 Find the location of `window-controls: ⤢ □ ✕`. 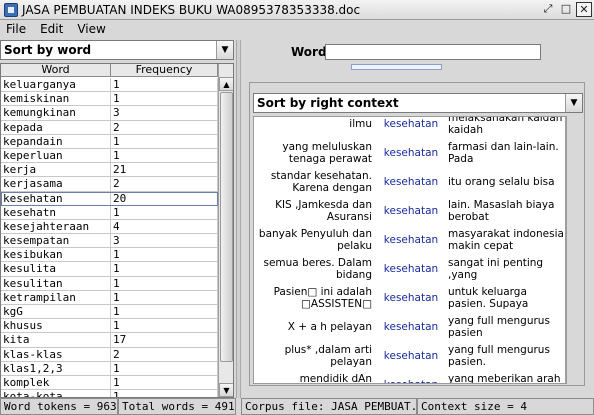

window-controls: ⤢ □ ✕ is located at coordinates (566, 9).